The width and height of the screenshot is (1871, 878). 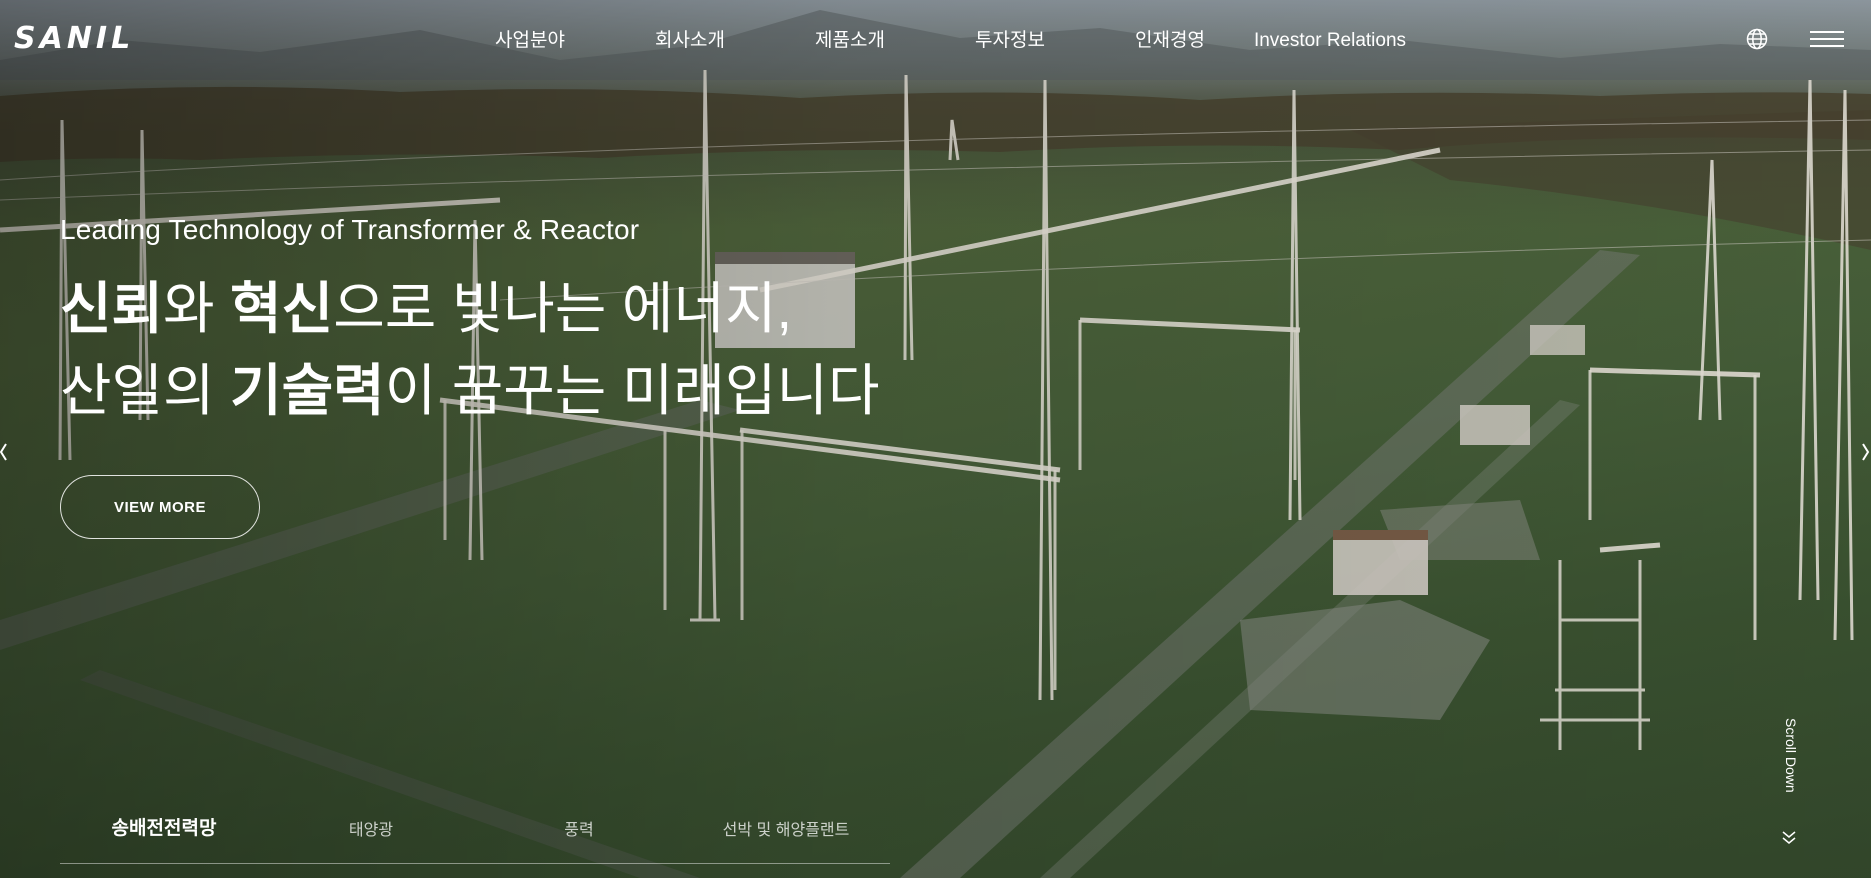 I want to click on scroll-down-label: Scroll Down, so click(x=1791, y=755).